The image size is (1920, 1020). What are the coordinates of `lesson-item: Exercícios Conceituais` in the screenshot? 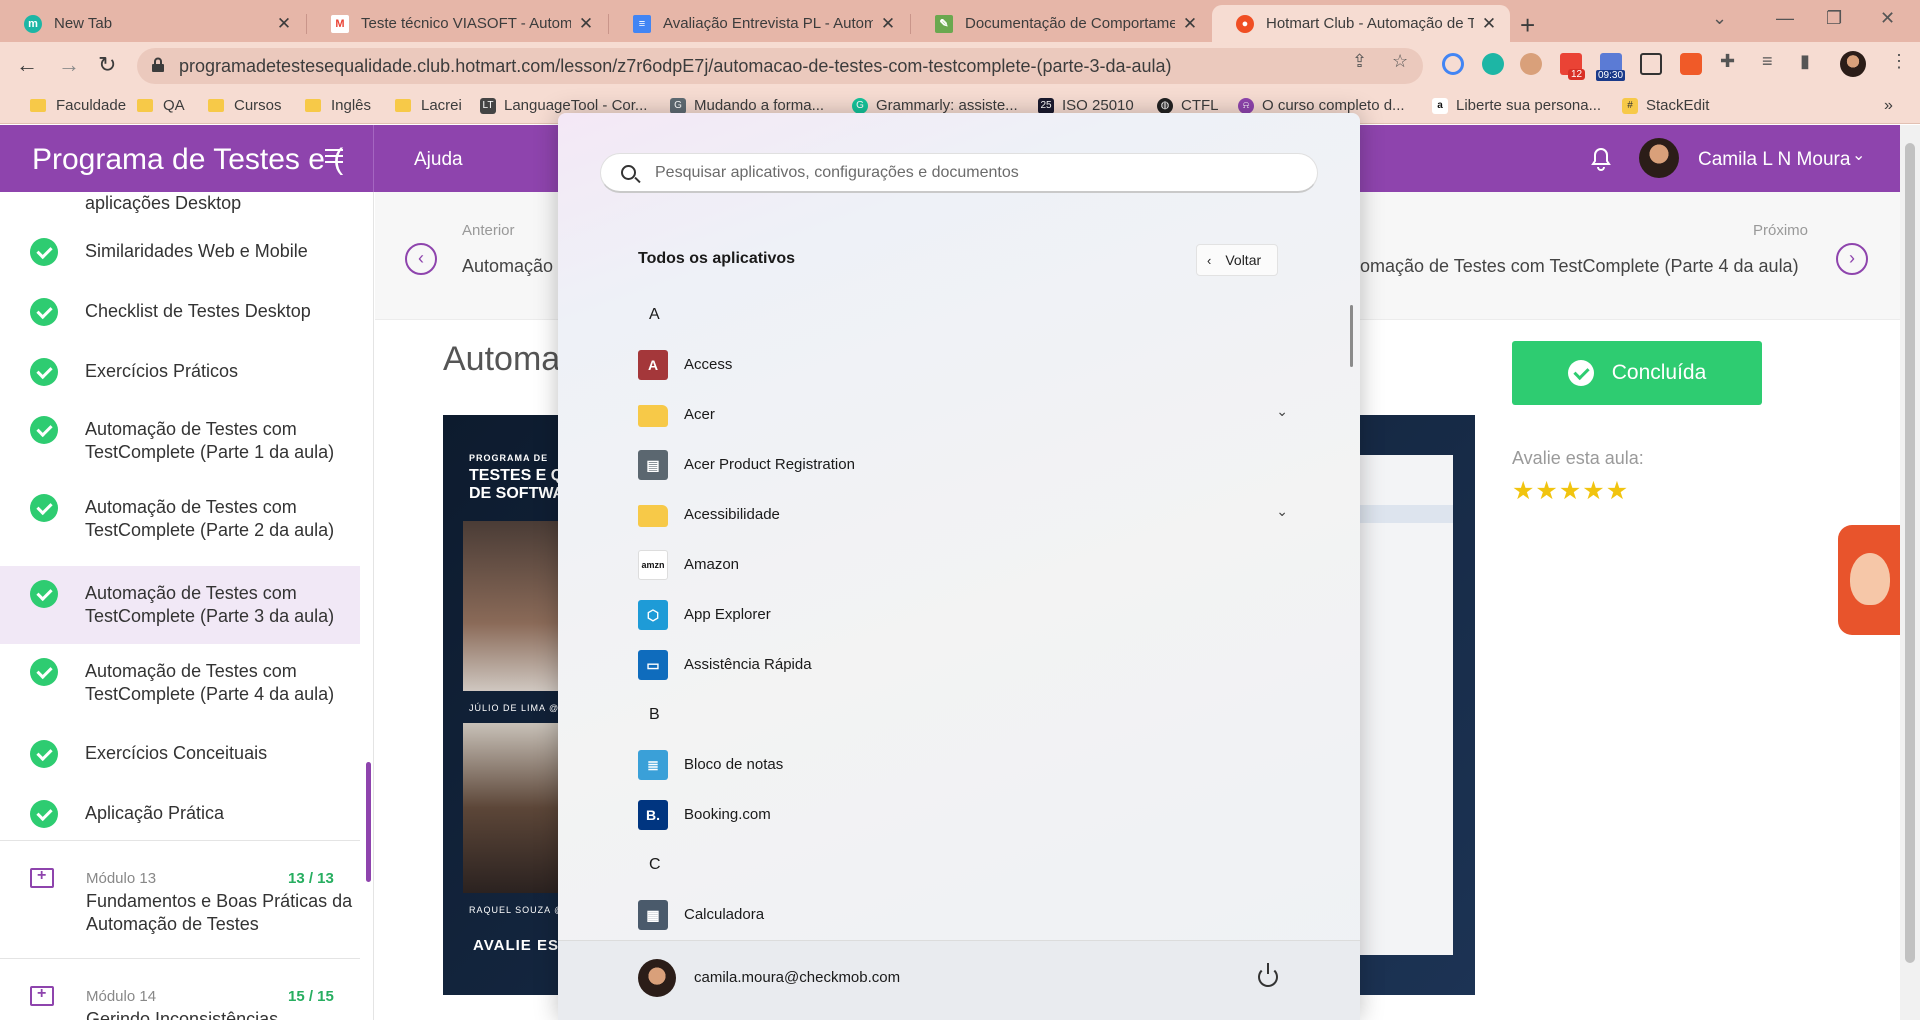 It's located at (180, 754).